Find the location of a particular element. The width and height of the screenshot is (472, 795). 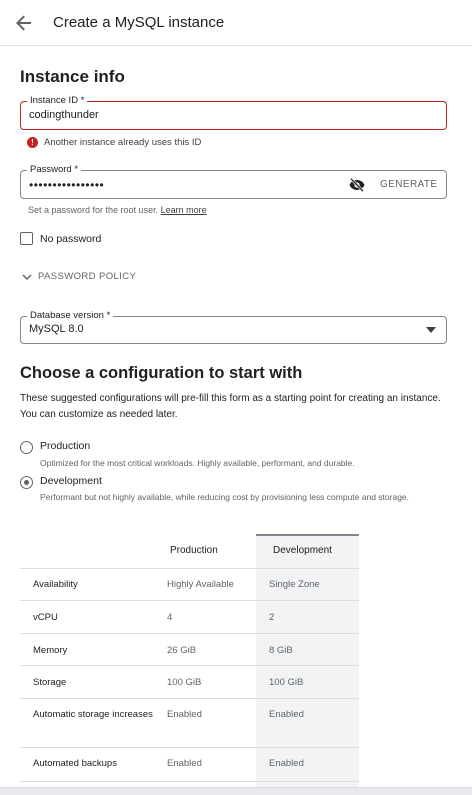

chevron-down-icon is located at coordinates (27, 276).